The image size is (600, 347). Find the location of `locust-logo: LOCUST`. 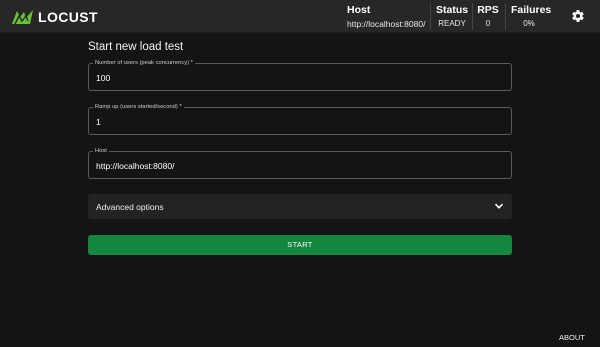

locust-logo: LOCUST is located at coordinates (54, 17).